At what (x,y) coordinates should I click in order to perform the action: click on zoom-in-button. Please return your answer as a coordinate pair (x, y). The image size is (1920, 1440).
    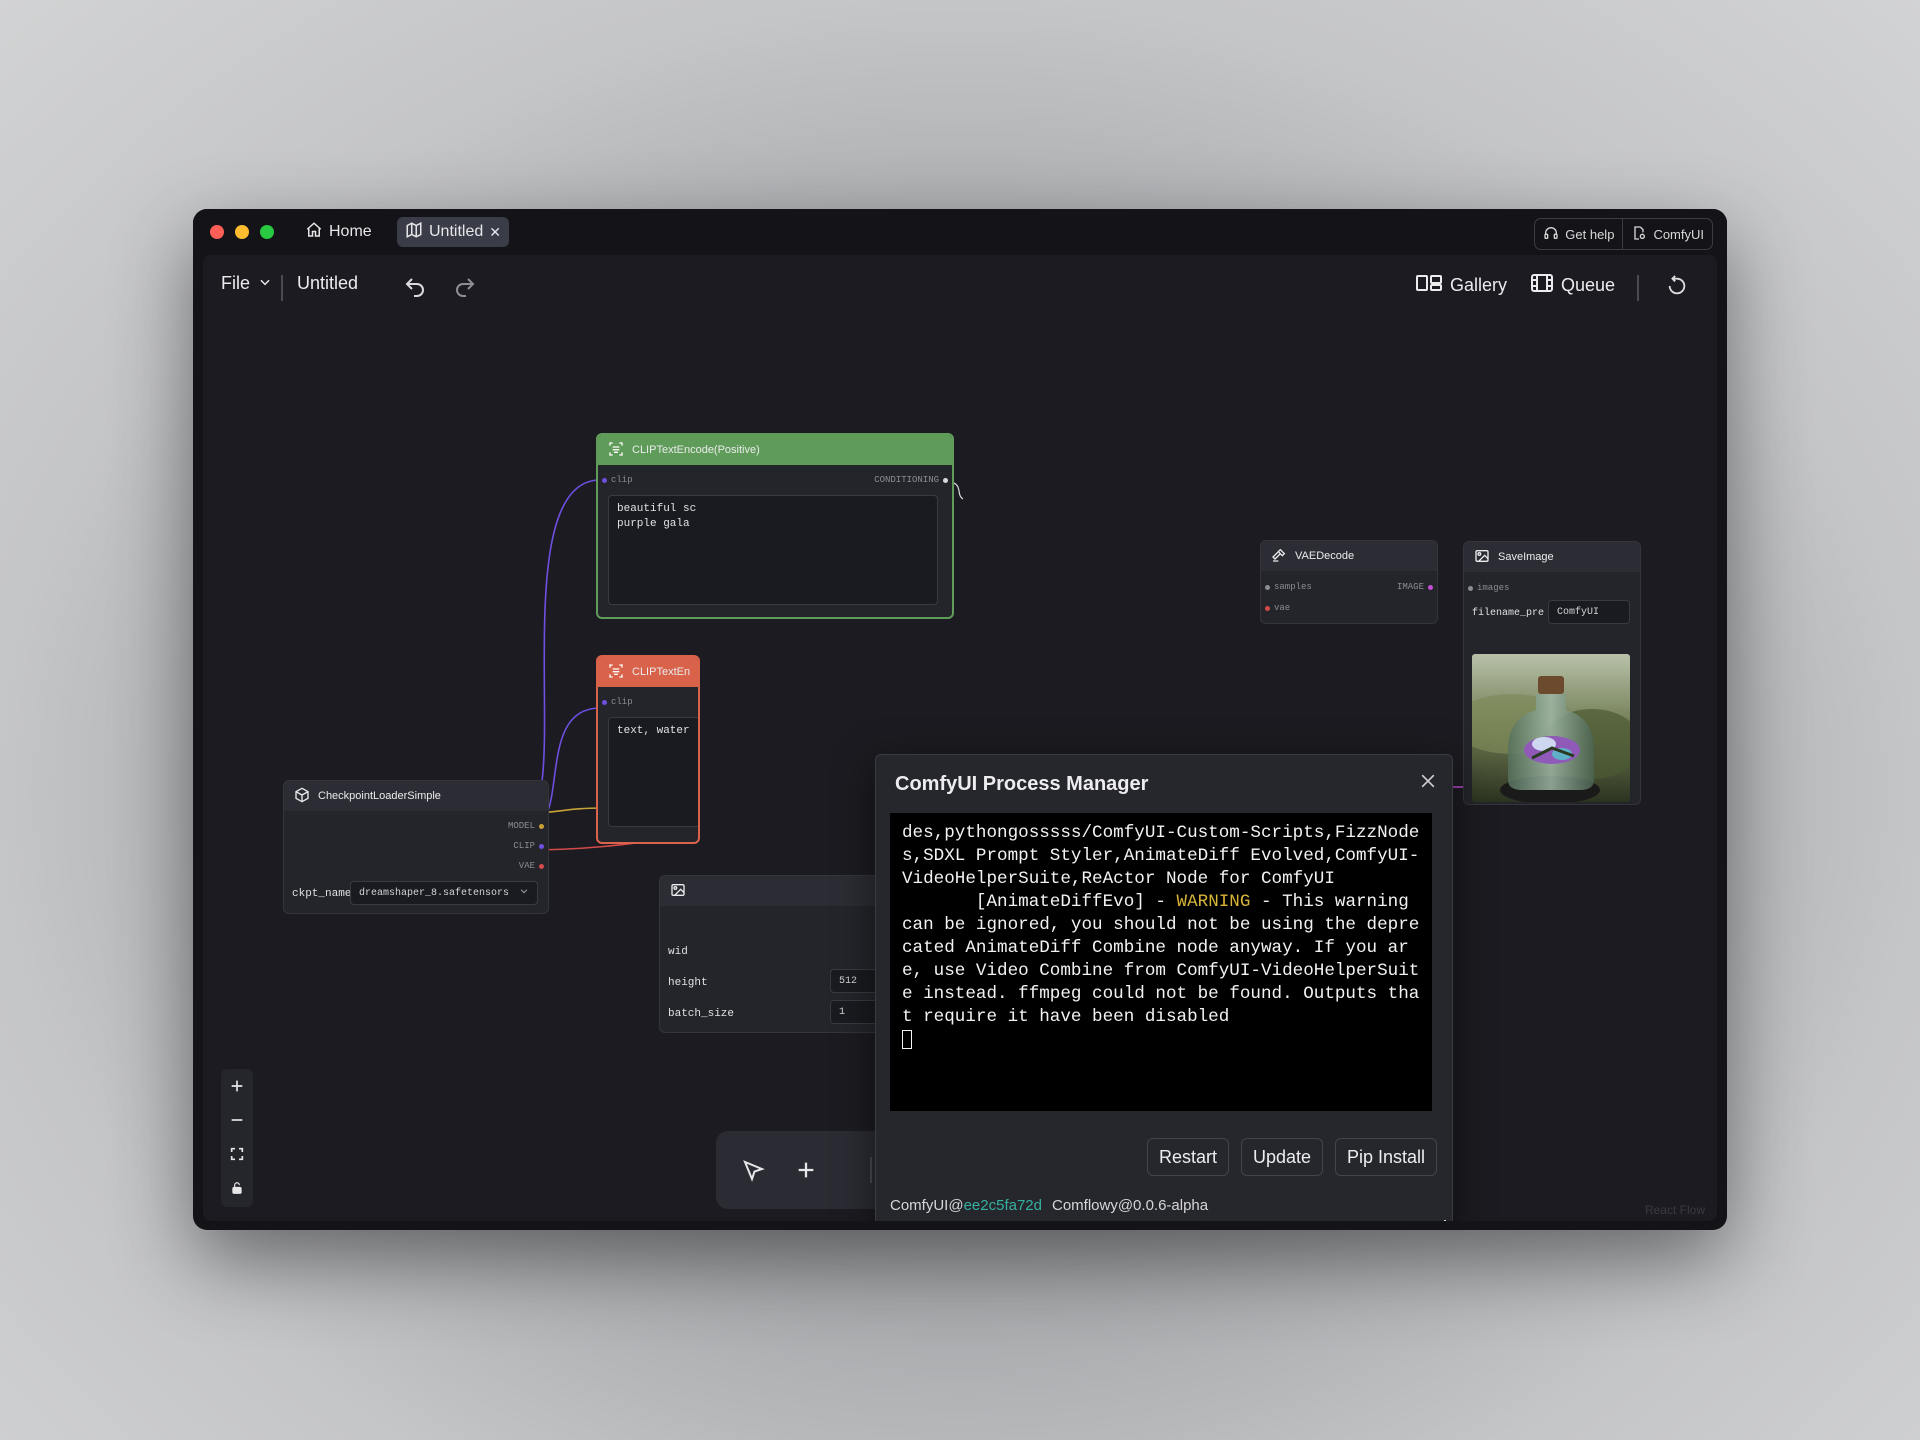
    Looking at the image, I should click on (237, 1086).